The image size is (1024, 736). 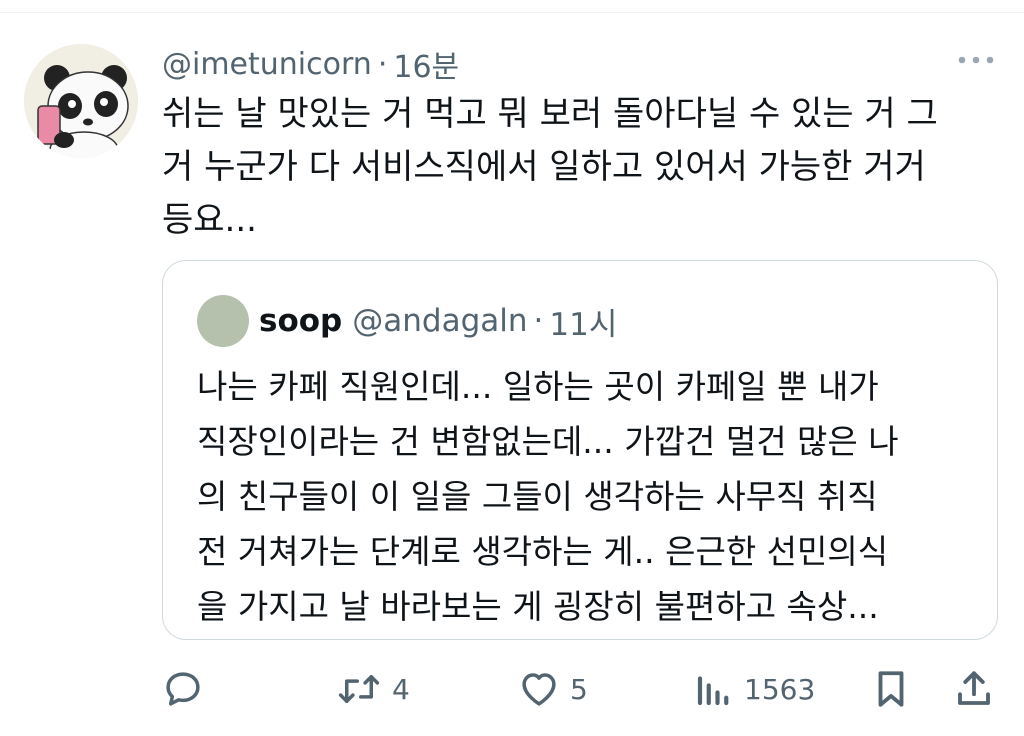 What do you see at coordinates (538, 386) in the screenshot?
I see `quoted-text-line: 나는 카페 직원인데... 일하는 곳이 카페일 뿐 내가` at bounding box center [538, 386].